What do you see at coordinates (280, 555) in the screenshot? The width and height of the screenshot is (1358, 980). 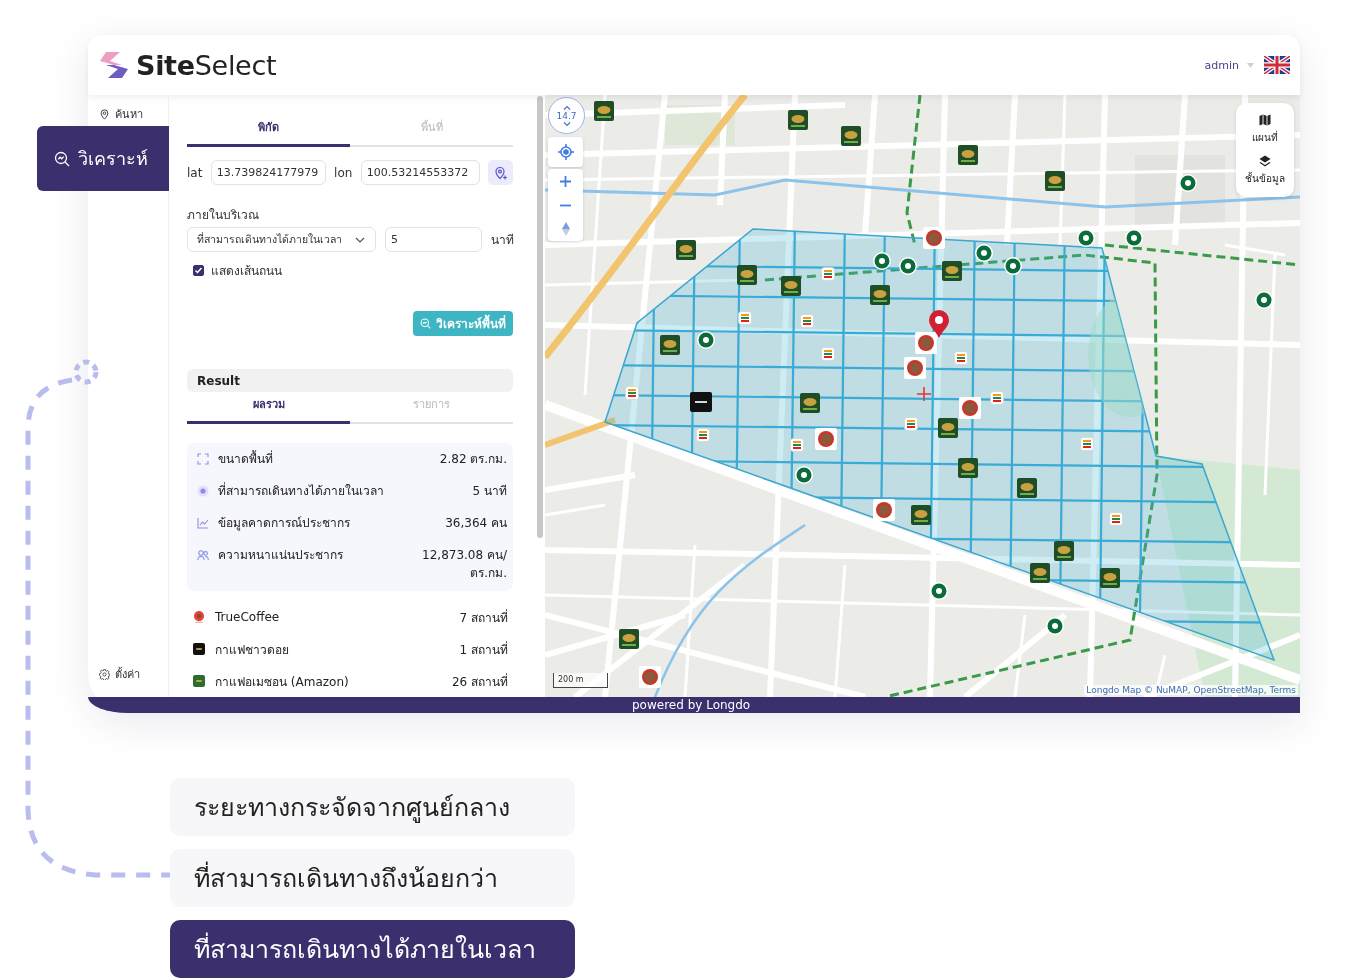 I see `stat-label: ความหนาแน่นประชากร` at bounding box center [280, 555].